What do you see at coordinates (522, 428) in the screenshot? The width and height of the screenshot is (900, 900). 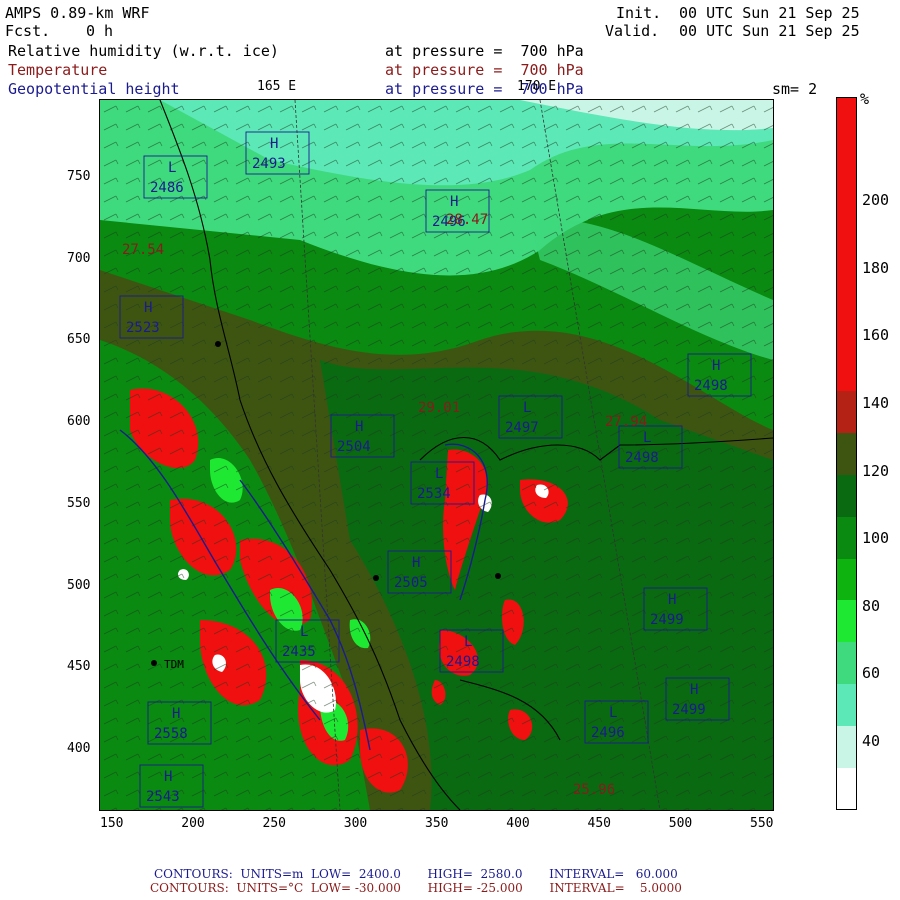 I see `low-value: 2497` at bounding box center [522, 428].